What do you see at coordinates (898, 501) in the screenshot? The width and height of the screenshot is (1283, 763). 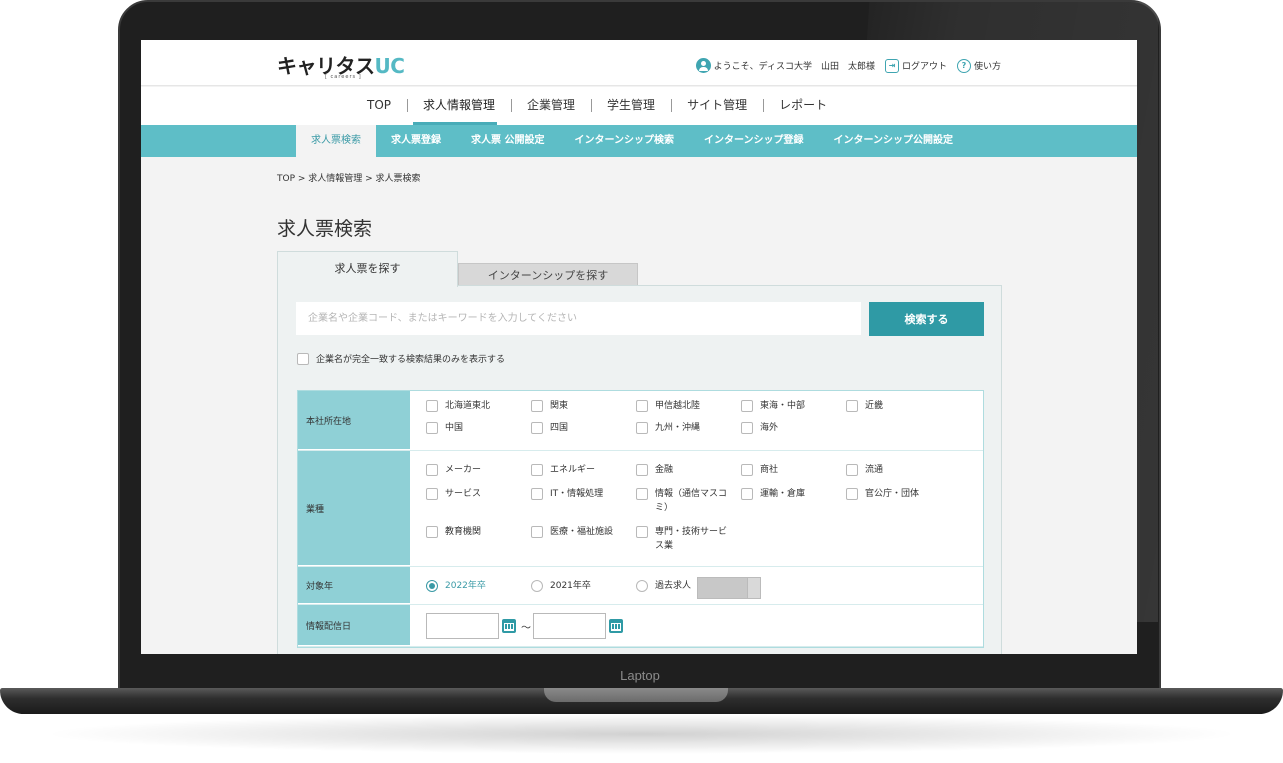 I see `option-industry: 官公庁・団体` at bounding box center [898, 501].